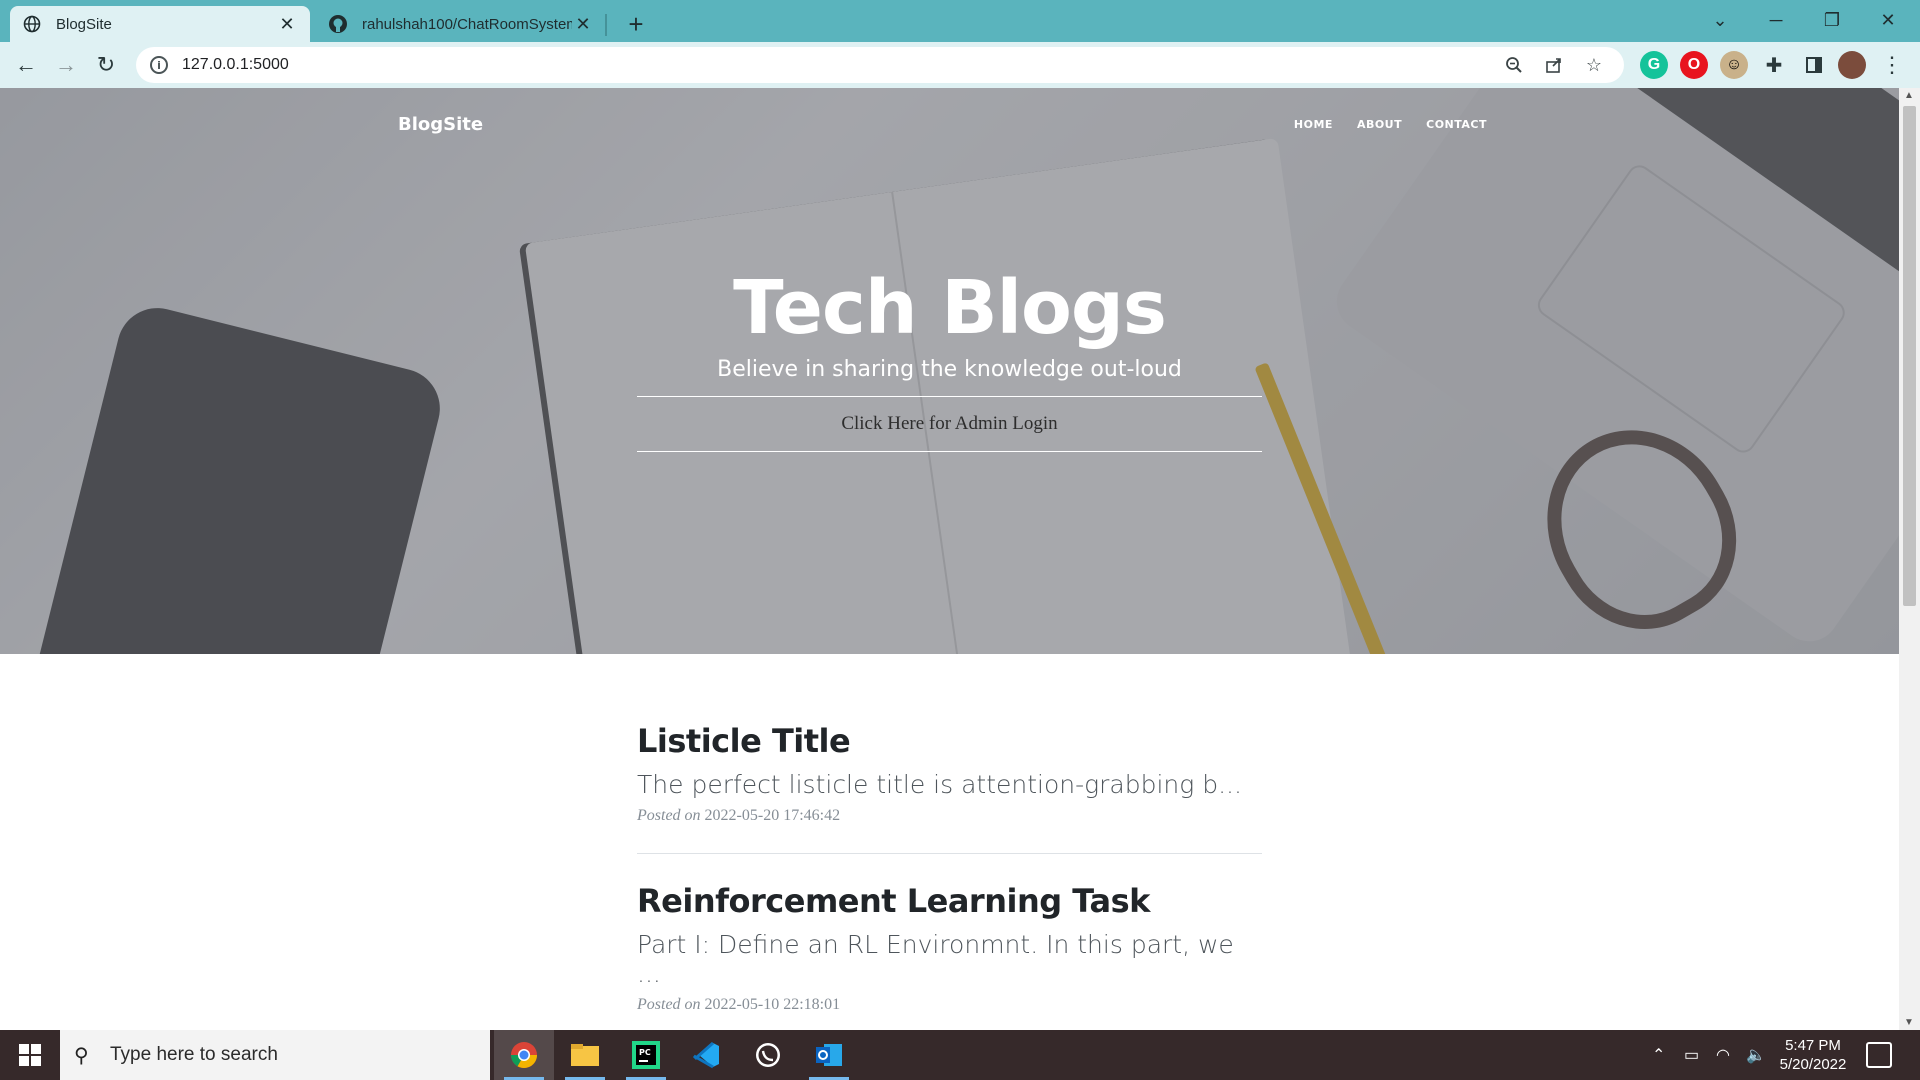  What do you see at coordinates (467, 24) in the screenshot?
I see `tab-label: rahulshah100/ChatRoomSystem:` at bounding box center [467, 24].